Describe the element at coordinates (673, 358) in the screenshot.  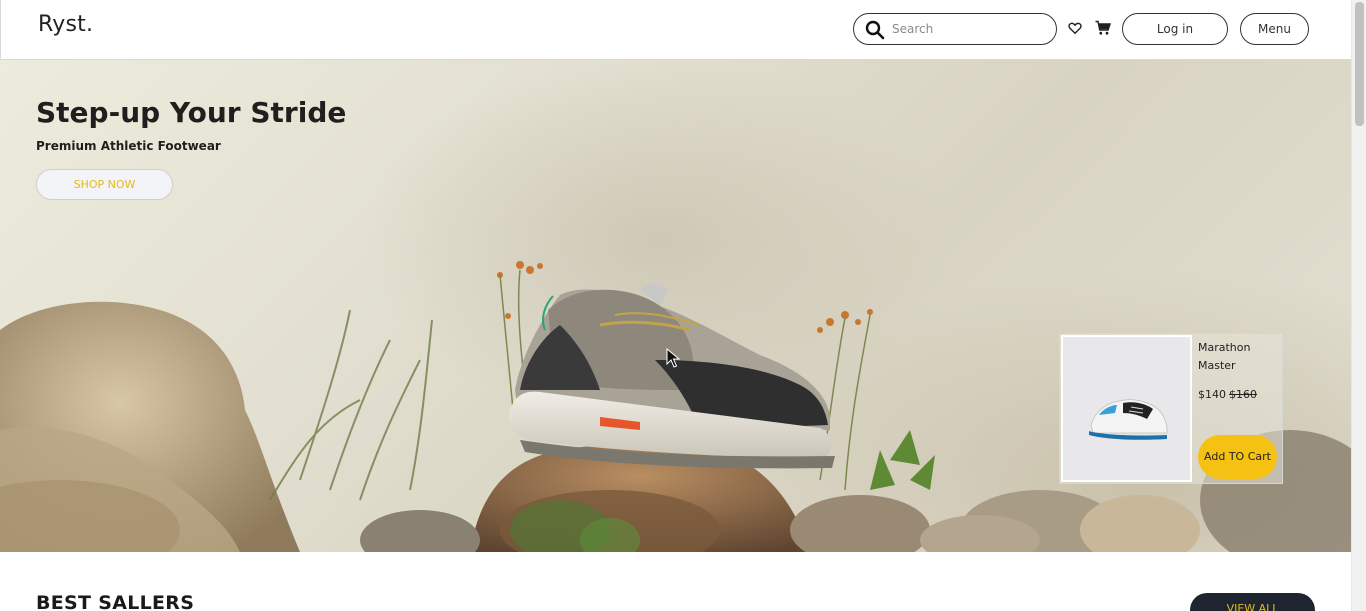
I see `mouse-cursor-icon` at that location.